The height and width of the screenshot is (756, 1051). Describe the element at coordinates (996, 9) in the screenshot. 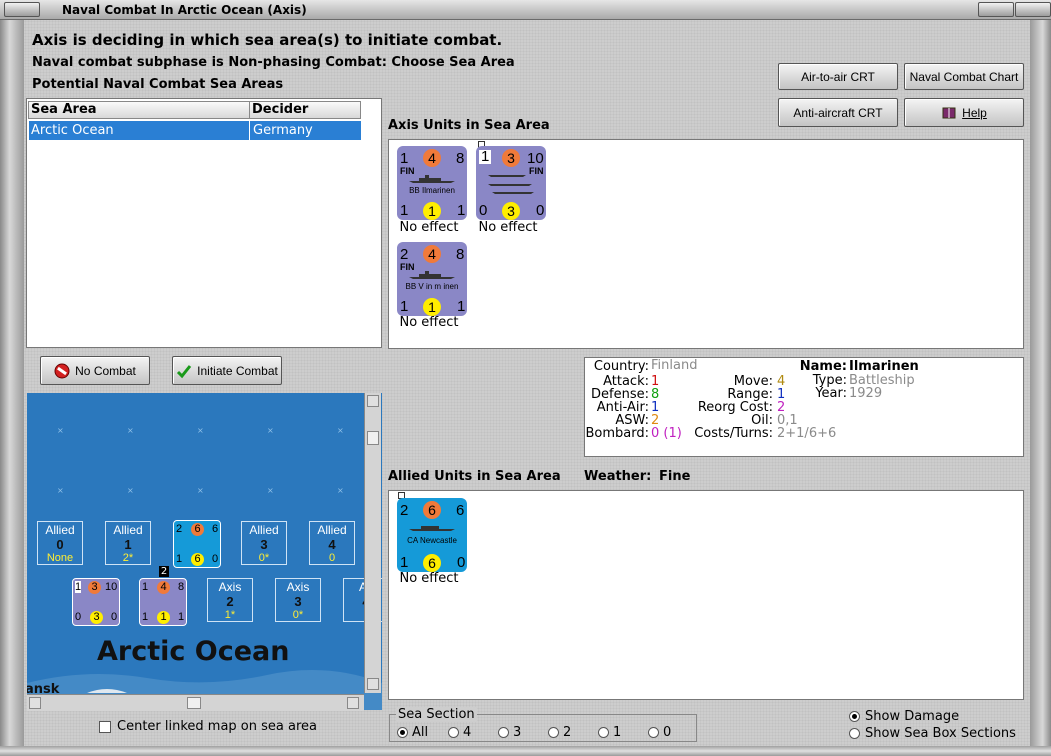

I see `minimize-button` at that location.